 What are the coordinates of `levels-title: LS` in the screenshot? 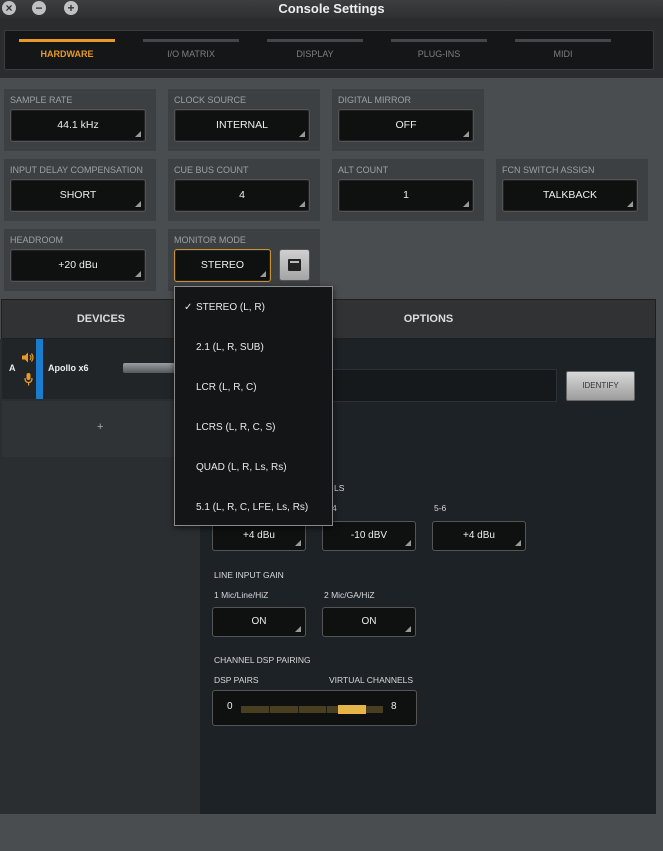 It's located at (339, 488).